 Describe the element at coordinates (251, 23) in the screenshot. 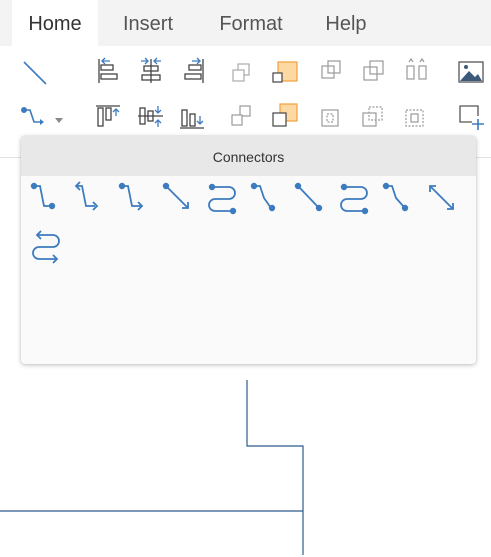

I see `tab-format: Format` at that location.